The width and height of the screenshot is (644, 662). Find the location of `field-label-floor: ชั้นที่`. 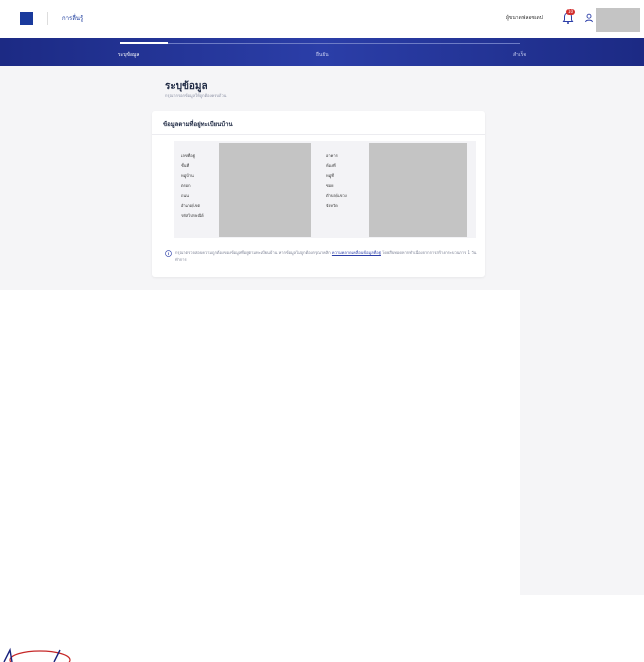

field-label-floor: ชั้นที่ is located at coordinates (185, 165).